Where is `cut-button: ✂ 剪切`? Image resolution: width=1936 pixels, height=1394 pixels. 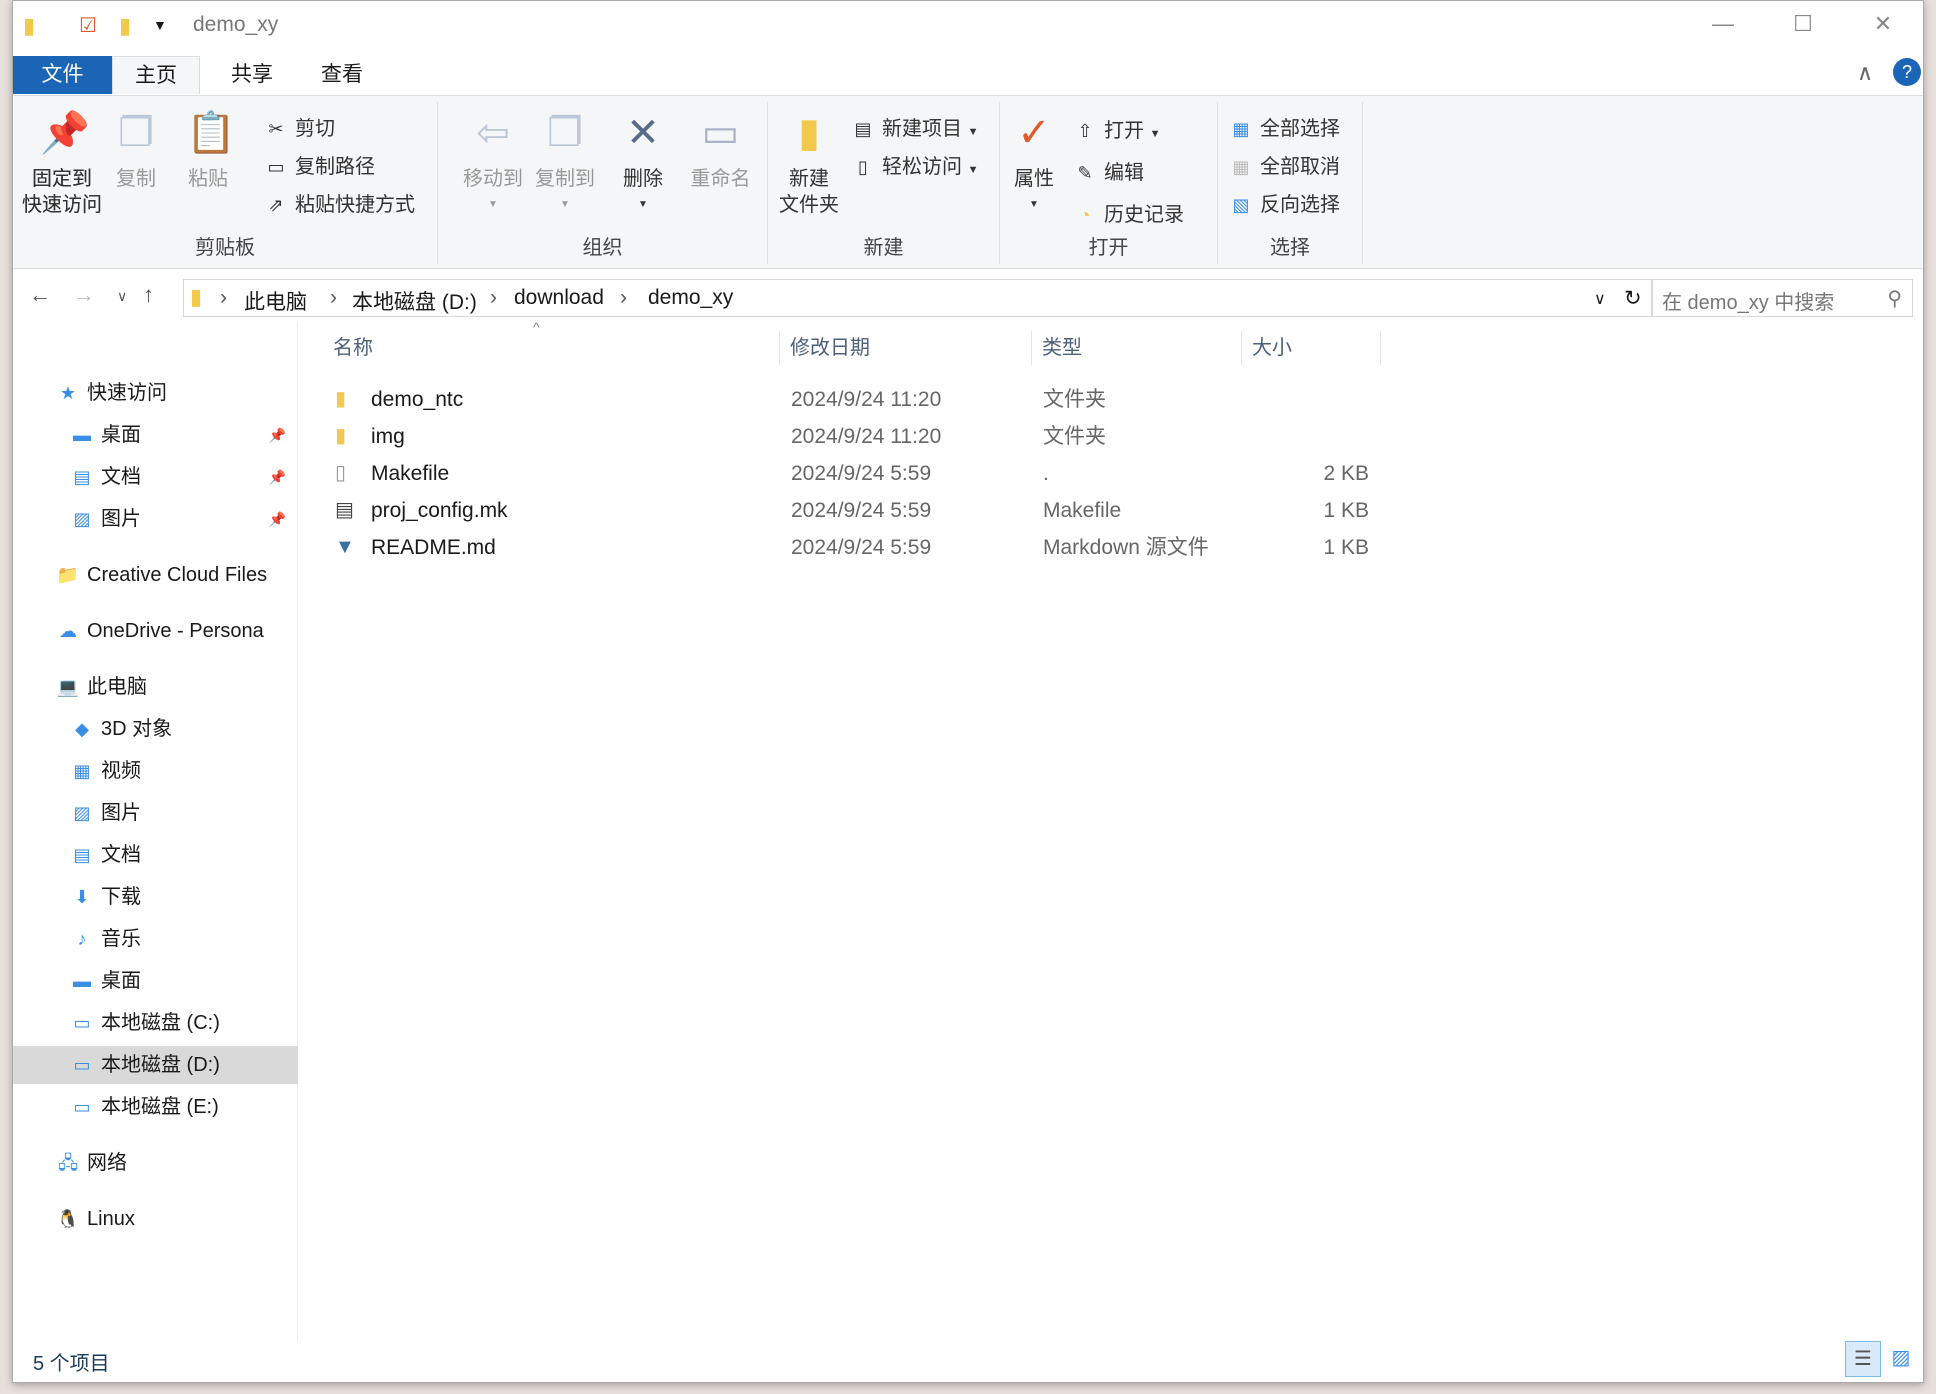
cut-button: ✂ 剪切 is located at coordinates (299, 126).